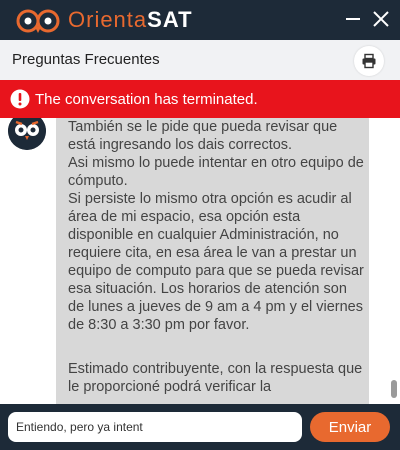  Describe the element at coordinates (27, 134) in the screenshot. I see `owl-avatar-icon` at that location.